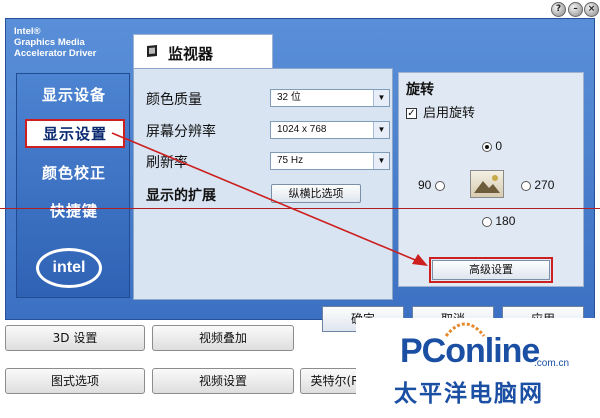 This screenshot has height=418, width=600. I want to click on rotation-180-radio: 180, so click(498, 221).